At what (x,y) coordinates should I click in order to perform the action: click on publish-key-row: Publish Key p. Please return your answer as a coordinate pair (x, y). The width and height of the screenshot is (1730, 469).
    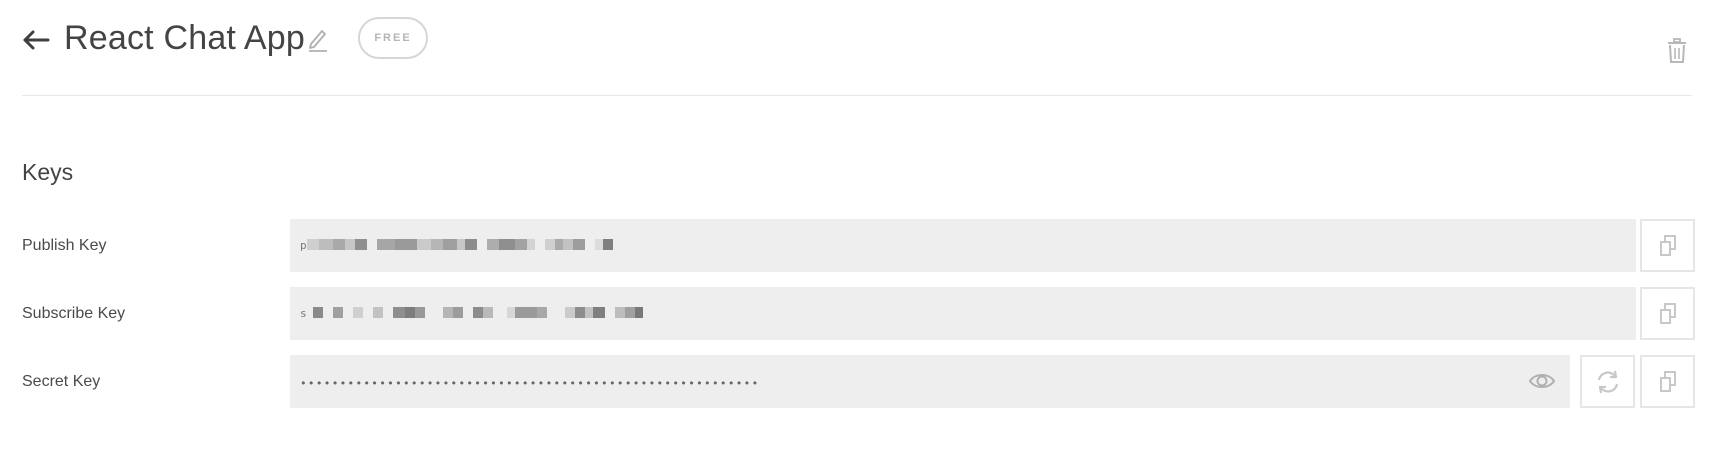
    Looking at the image, I should click on (865, 246).